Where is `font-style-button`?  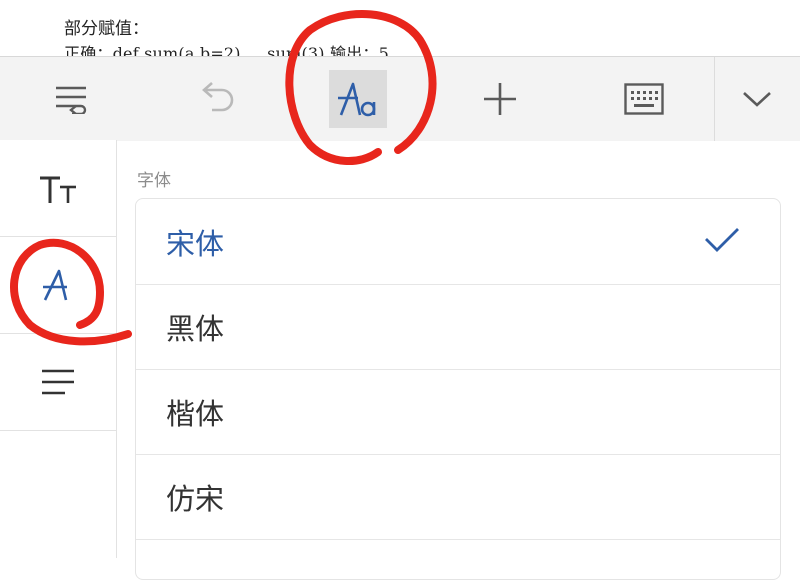 font-style-button is located at coordinates (358, 99).